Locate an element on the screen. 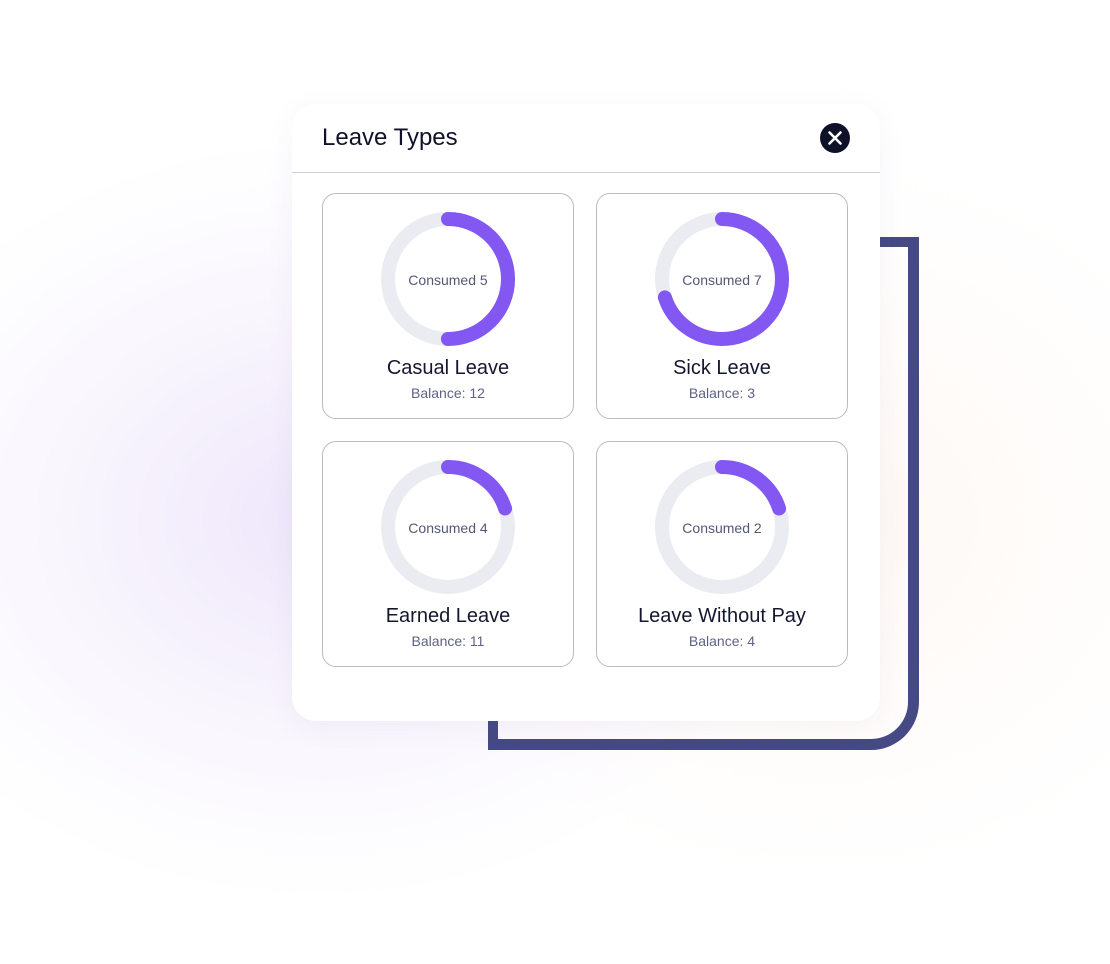 This screenshot has width=1110, height=964. balance-label: Balance: 11 is located at coordinates (448, 641).